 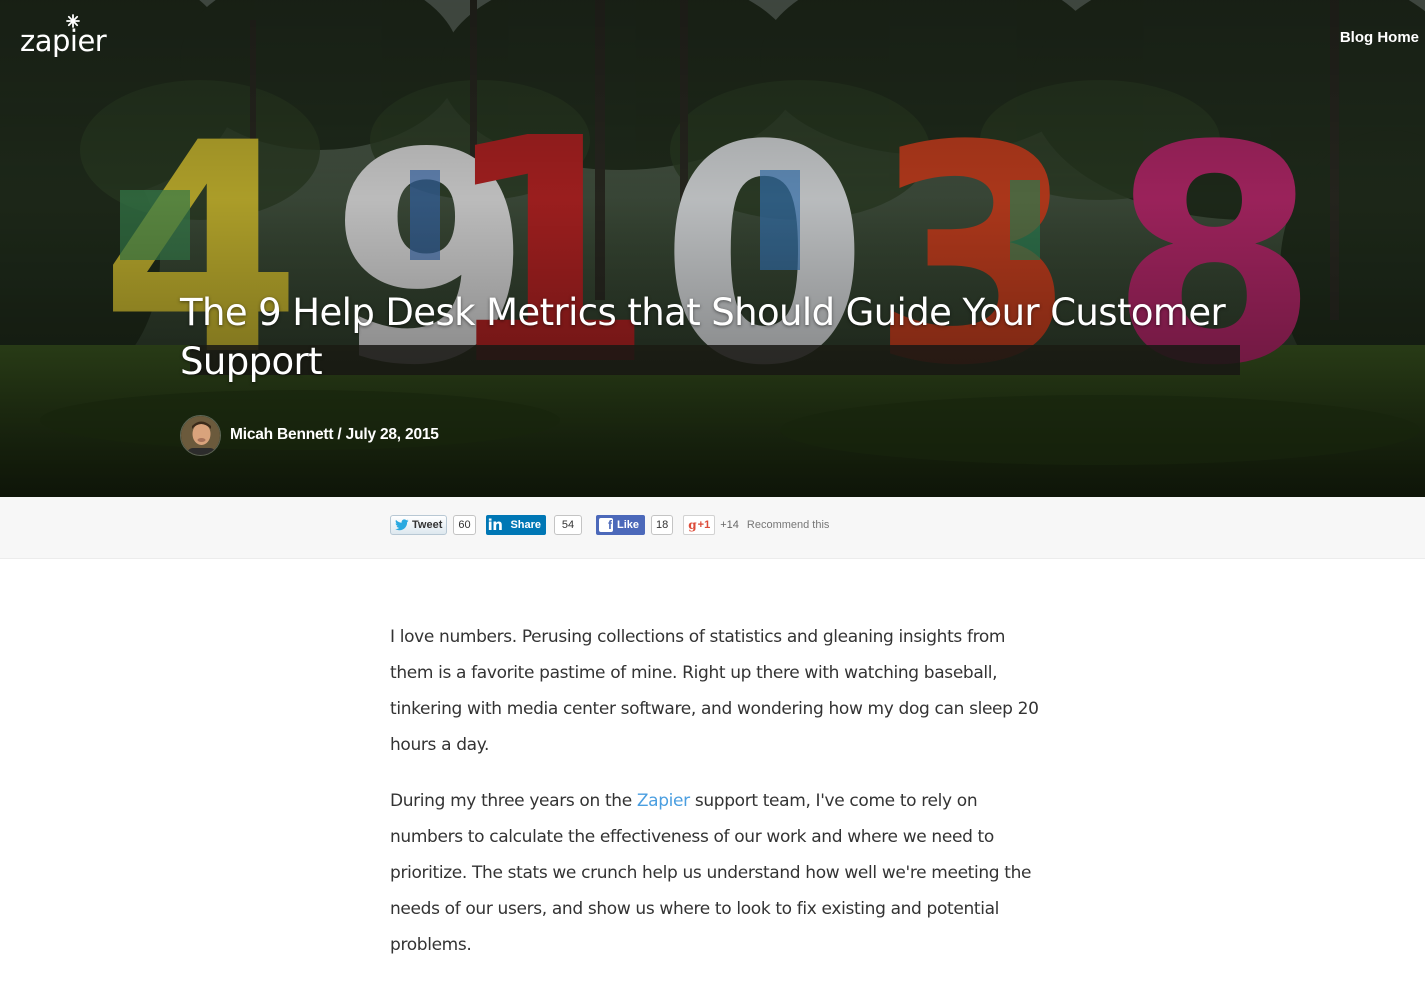 I want to click on blog-home-link: Blog Home, so click(x=1379, y=38).